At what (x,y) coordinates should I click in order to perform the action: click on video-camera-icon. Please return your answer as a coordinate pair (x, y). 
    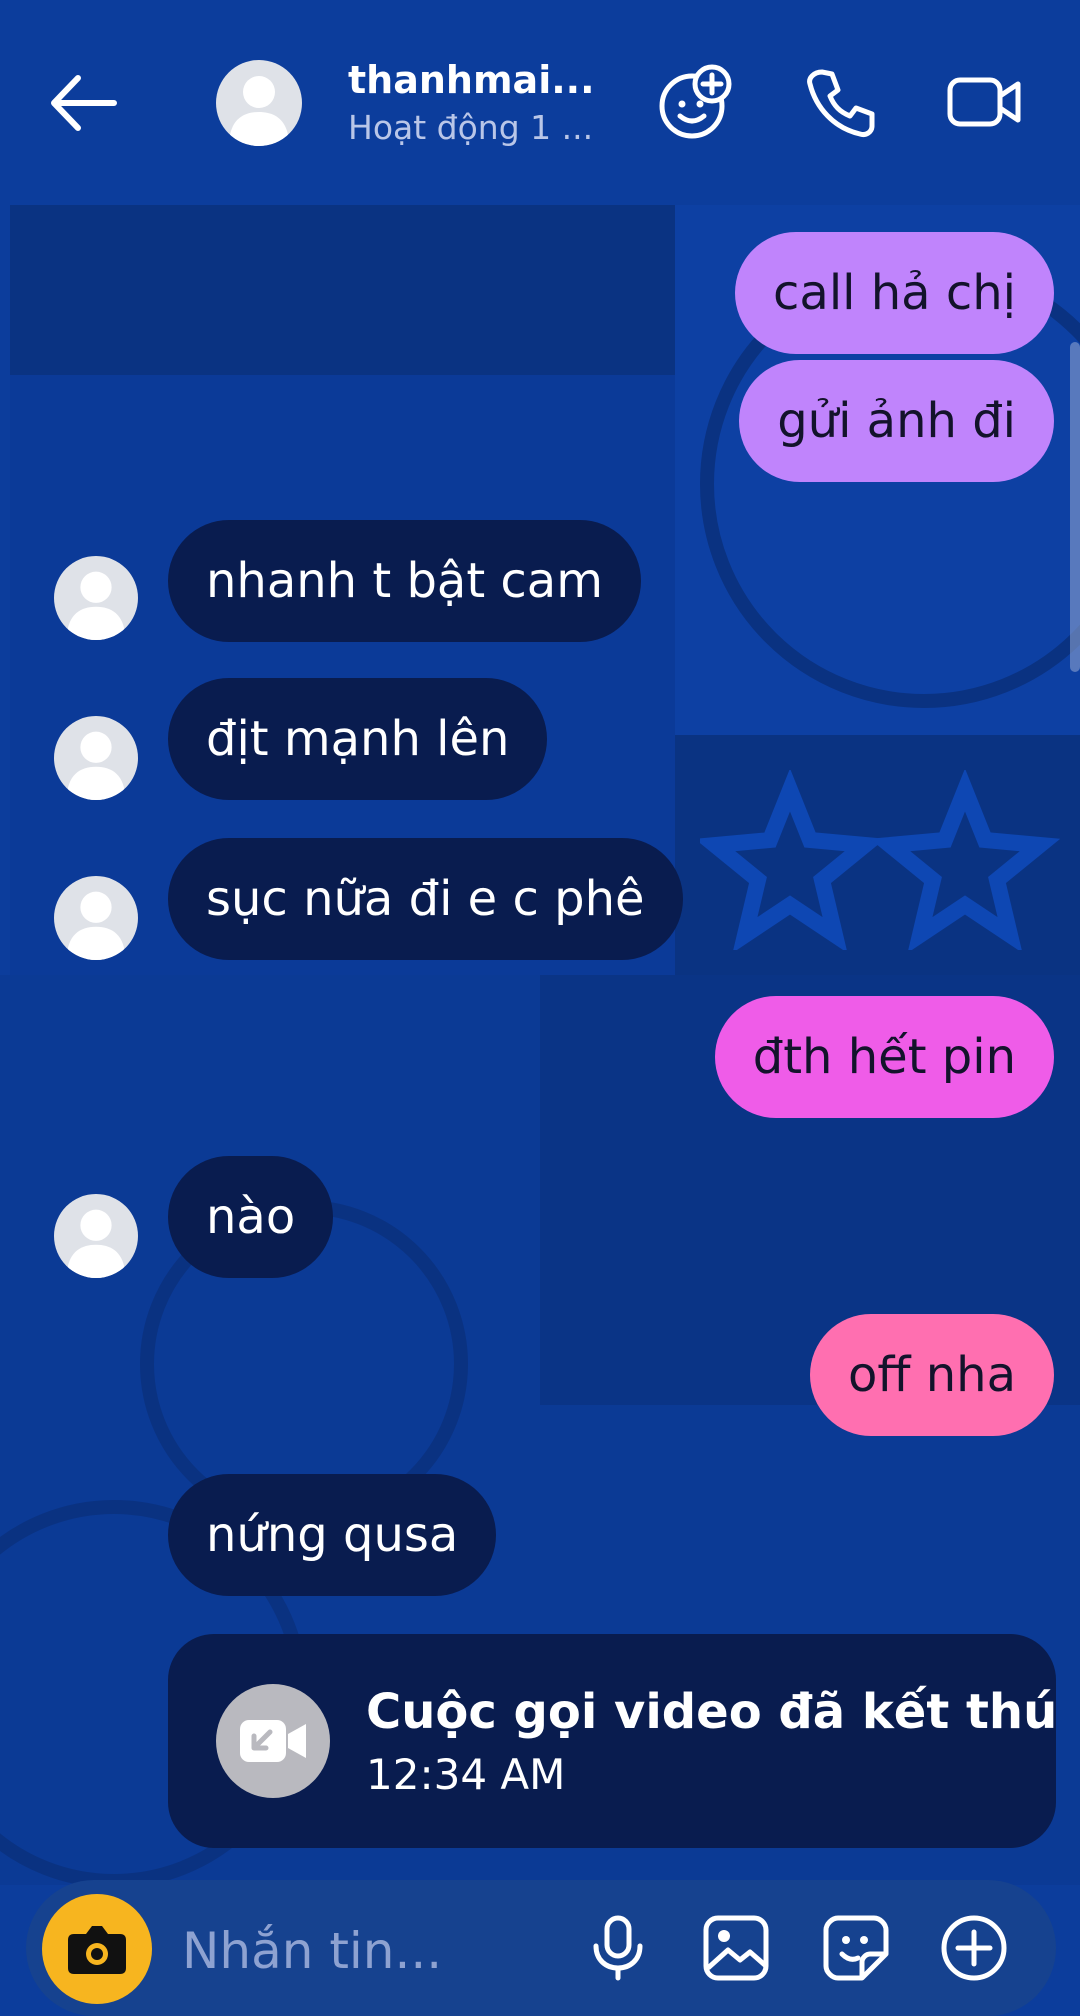
    Looking at the image, I should click on (984, 102).